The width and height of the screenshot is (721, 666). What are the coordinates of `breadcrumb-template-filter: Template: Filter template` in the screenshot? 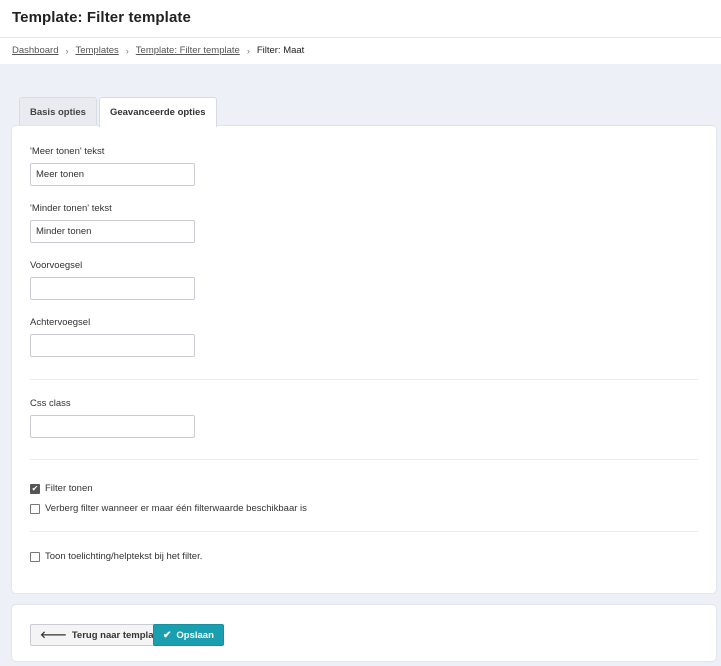 It's located at (188, 50).